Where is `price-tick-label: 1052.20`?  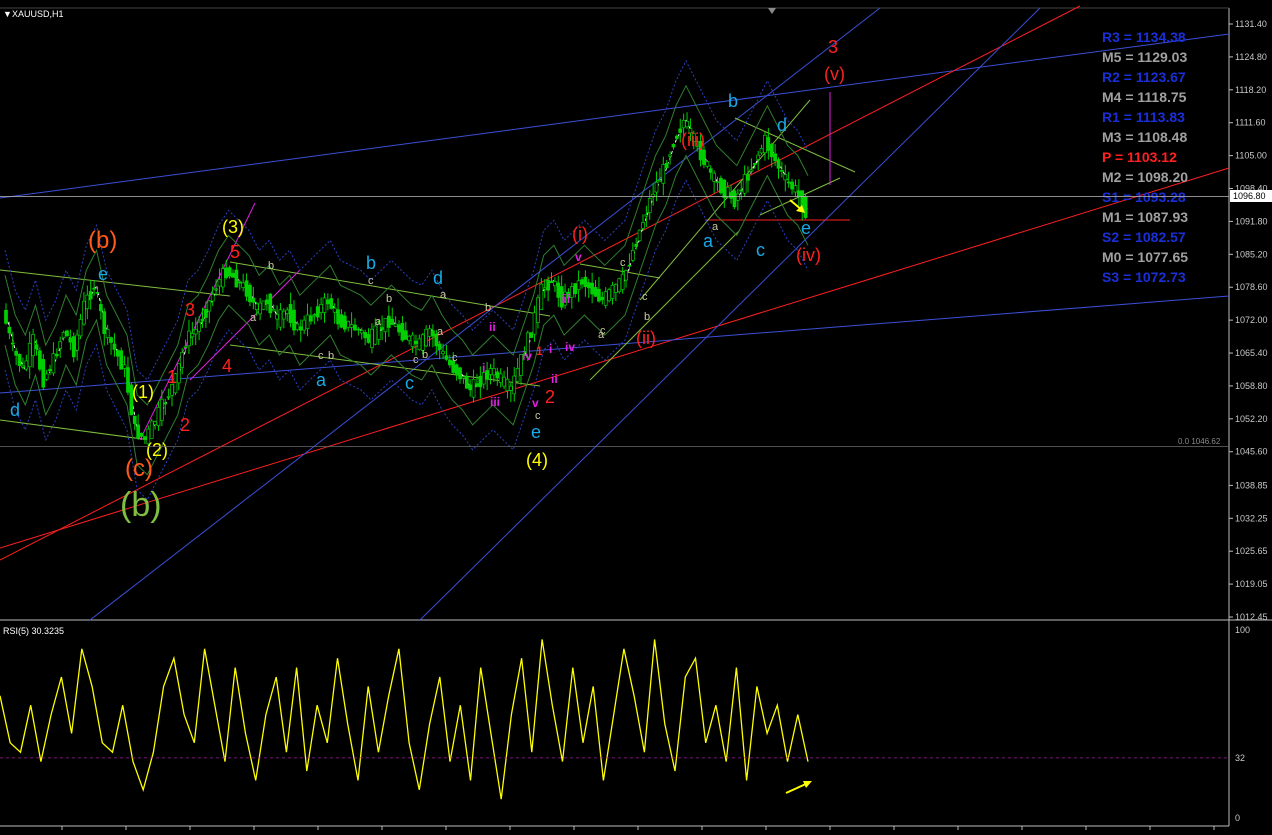 price-tick-label: 1052.20 is located at coordinates (1251, 419).